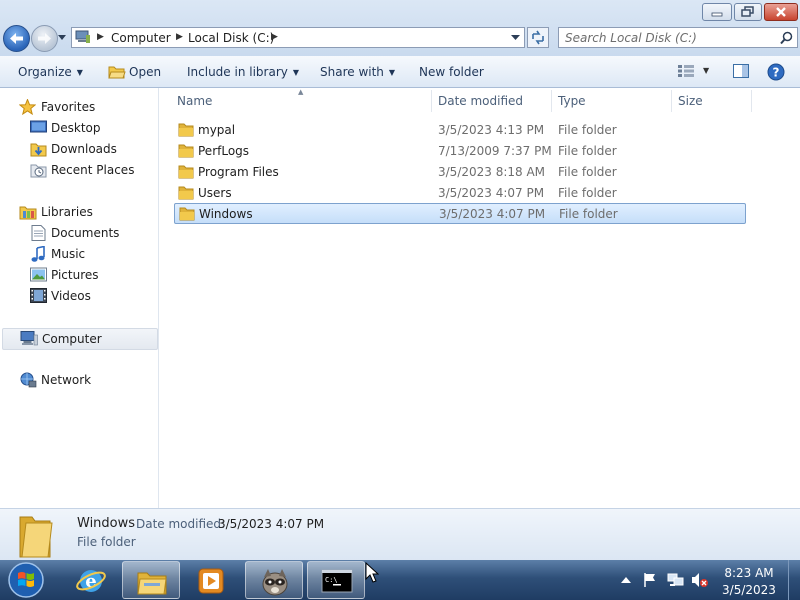 The image size is (800, 600). I want to click on column-header-size-label: Size, so click(690, 101).